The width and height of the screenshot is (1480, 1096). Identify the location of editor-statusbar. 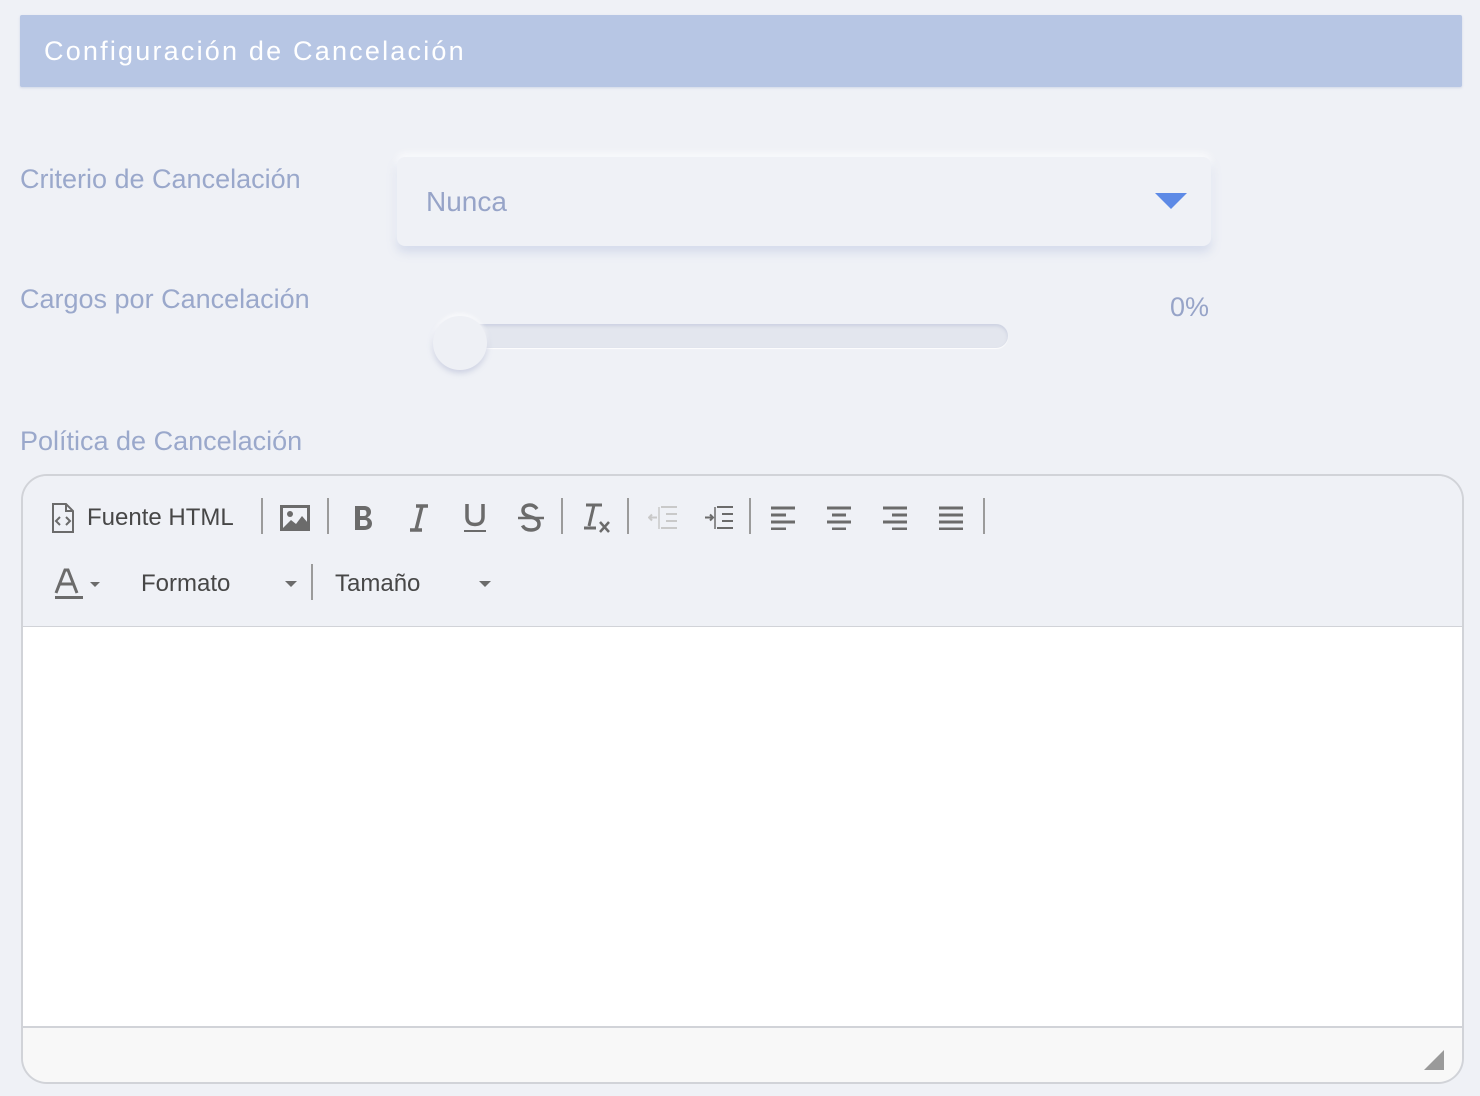
(742, 1055).